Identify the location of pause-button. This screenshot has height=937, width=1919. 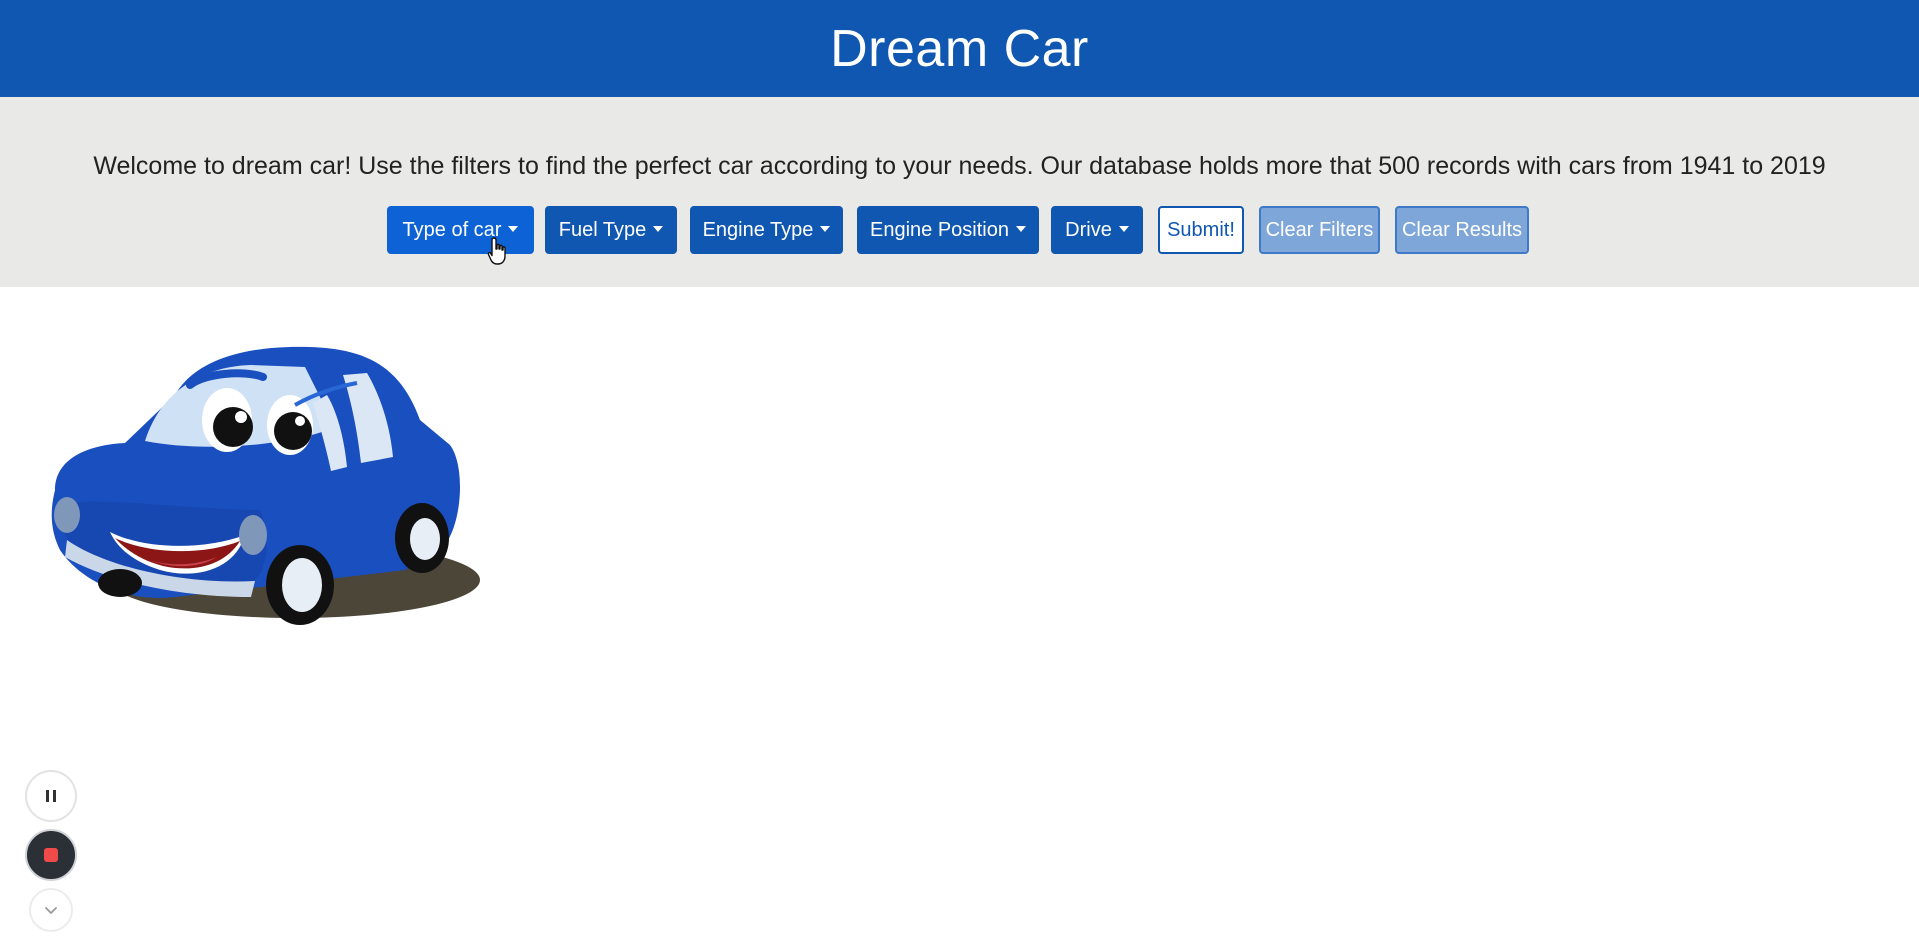
(51, 796).